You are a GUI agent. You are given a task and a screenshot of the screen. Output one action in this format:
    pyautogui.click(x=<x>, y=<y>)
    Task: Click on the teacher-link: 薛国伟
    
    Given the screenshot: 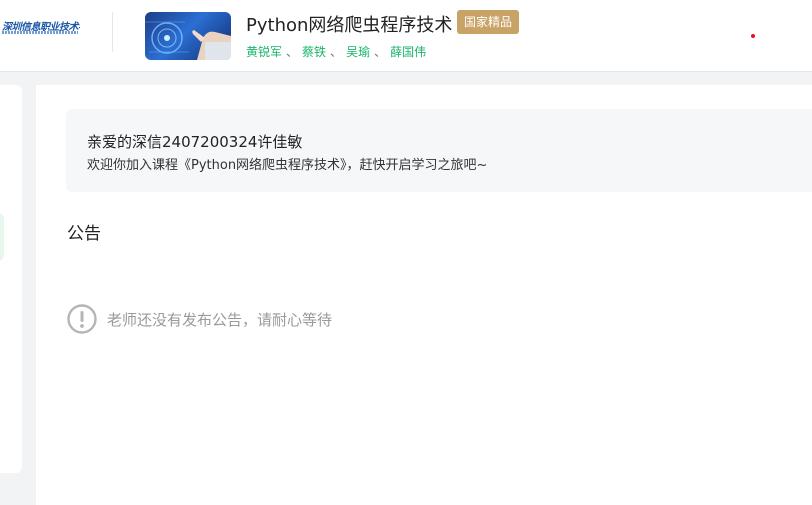 What is the action you would take?
    pyautogui.click(x=408, y=52)
    